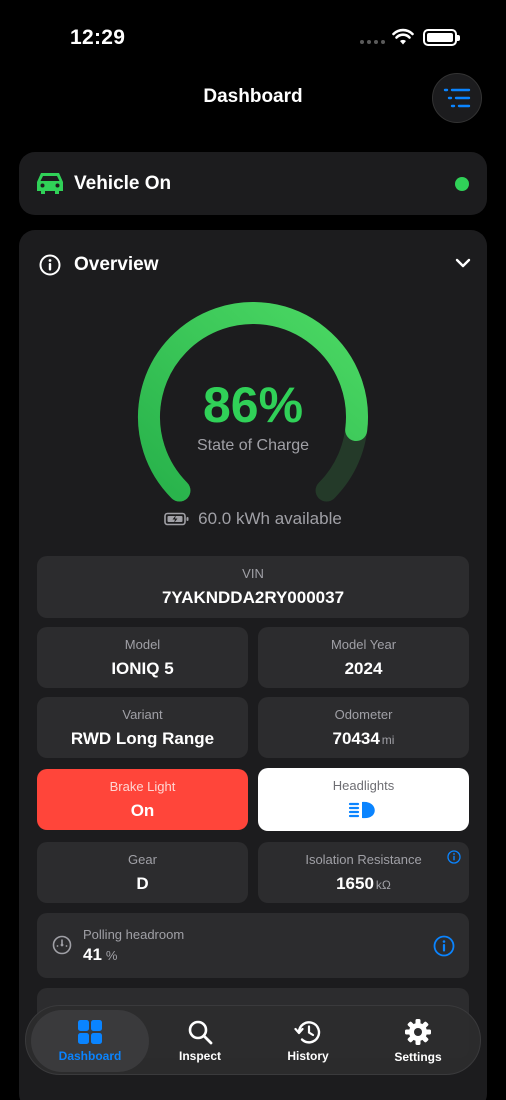 The height and width of the screenshot is (1100, 506). I want to click on gear-tile: Gear D, so click(142, 872).